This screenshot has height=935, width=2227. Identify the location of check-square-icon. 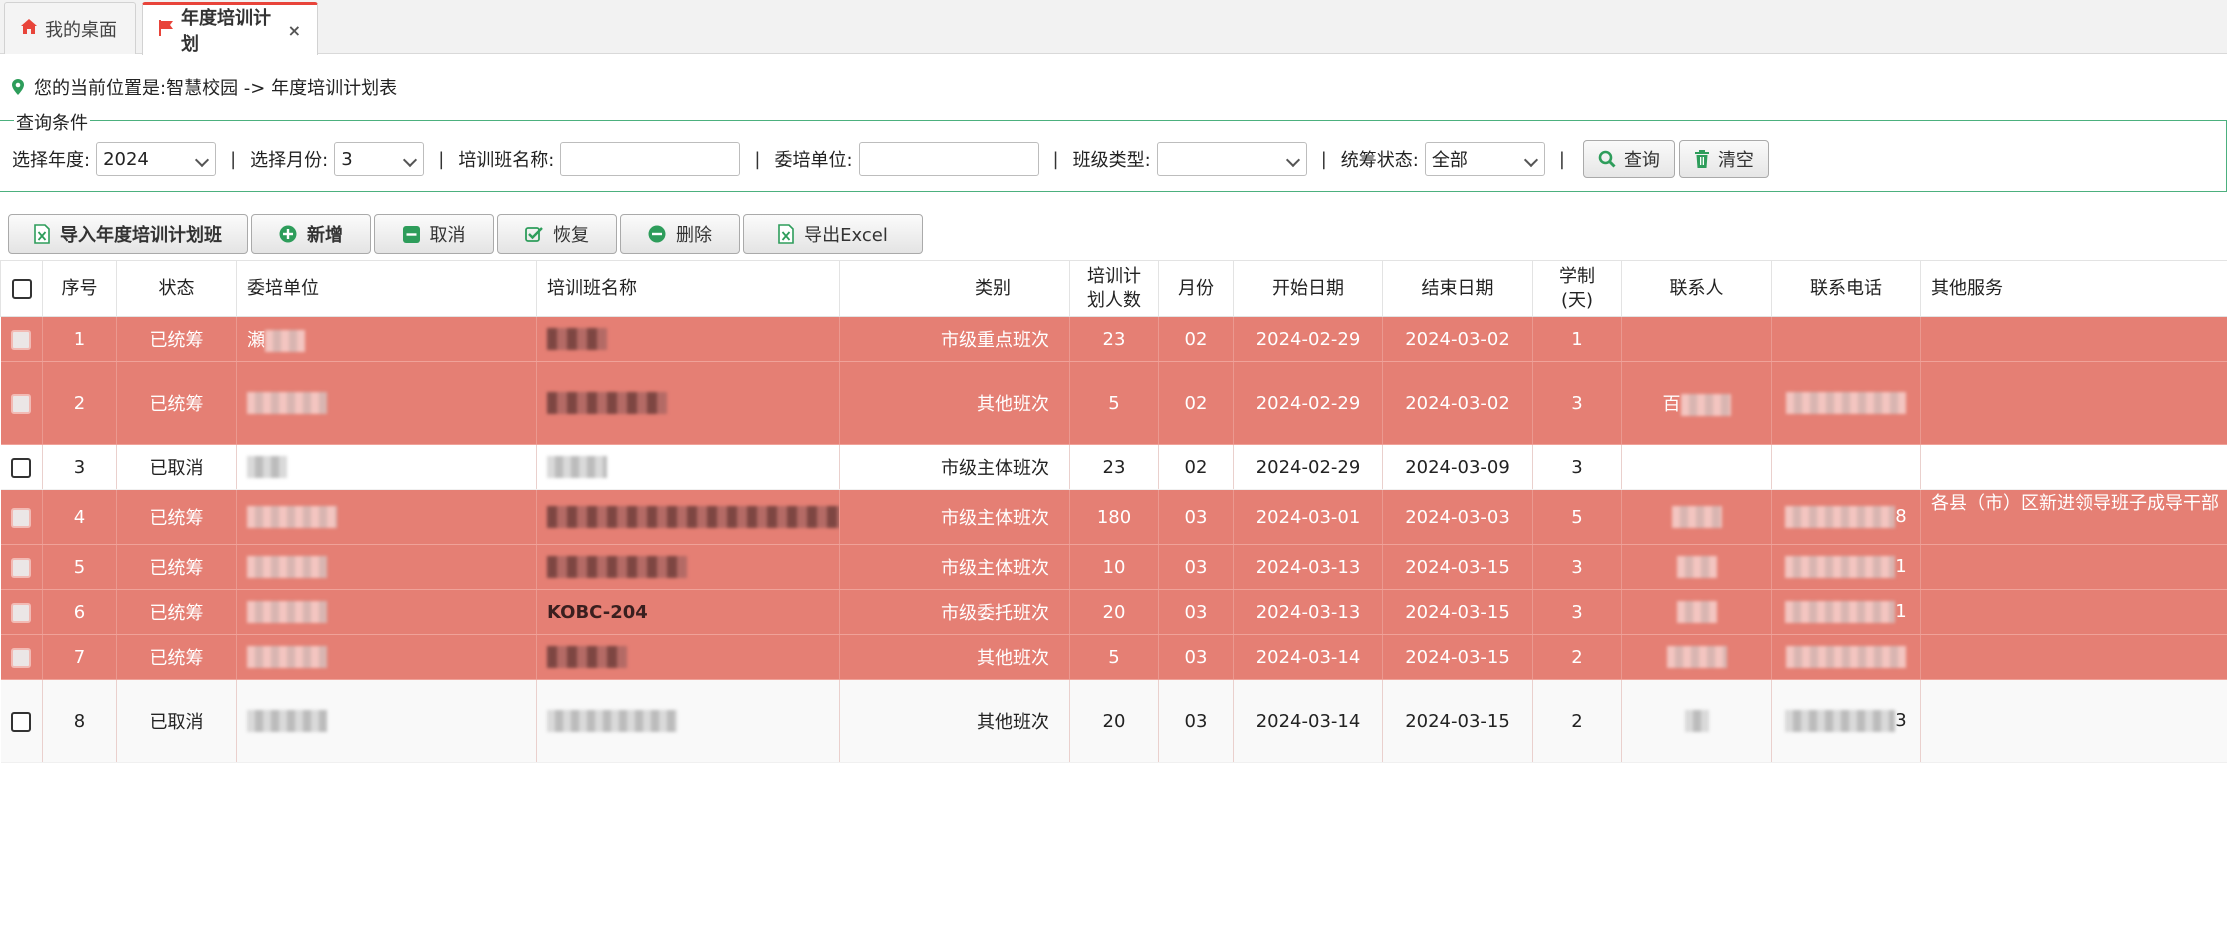
(534, 234).